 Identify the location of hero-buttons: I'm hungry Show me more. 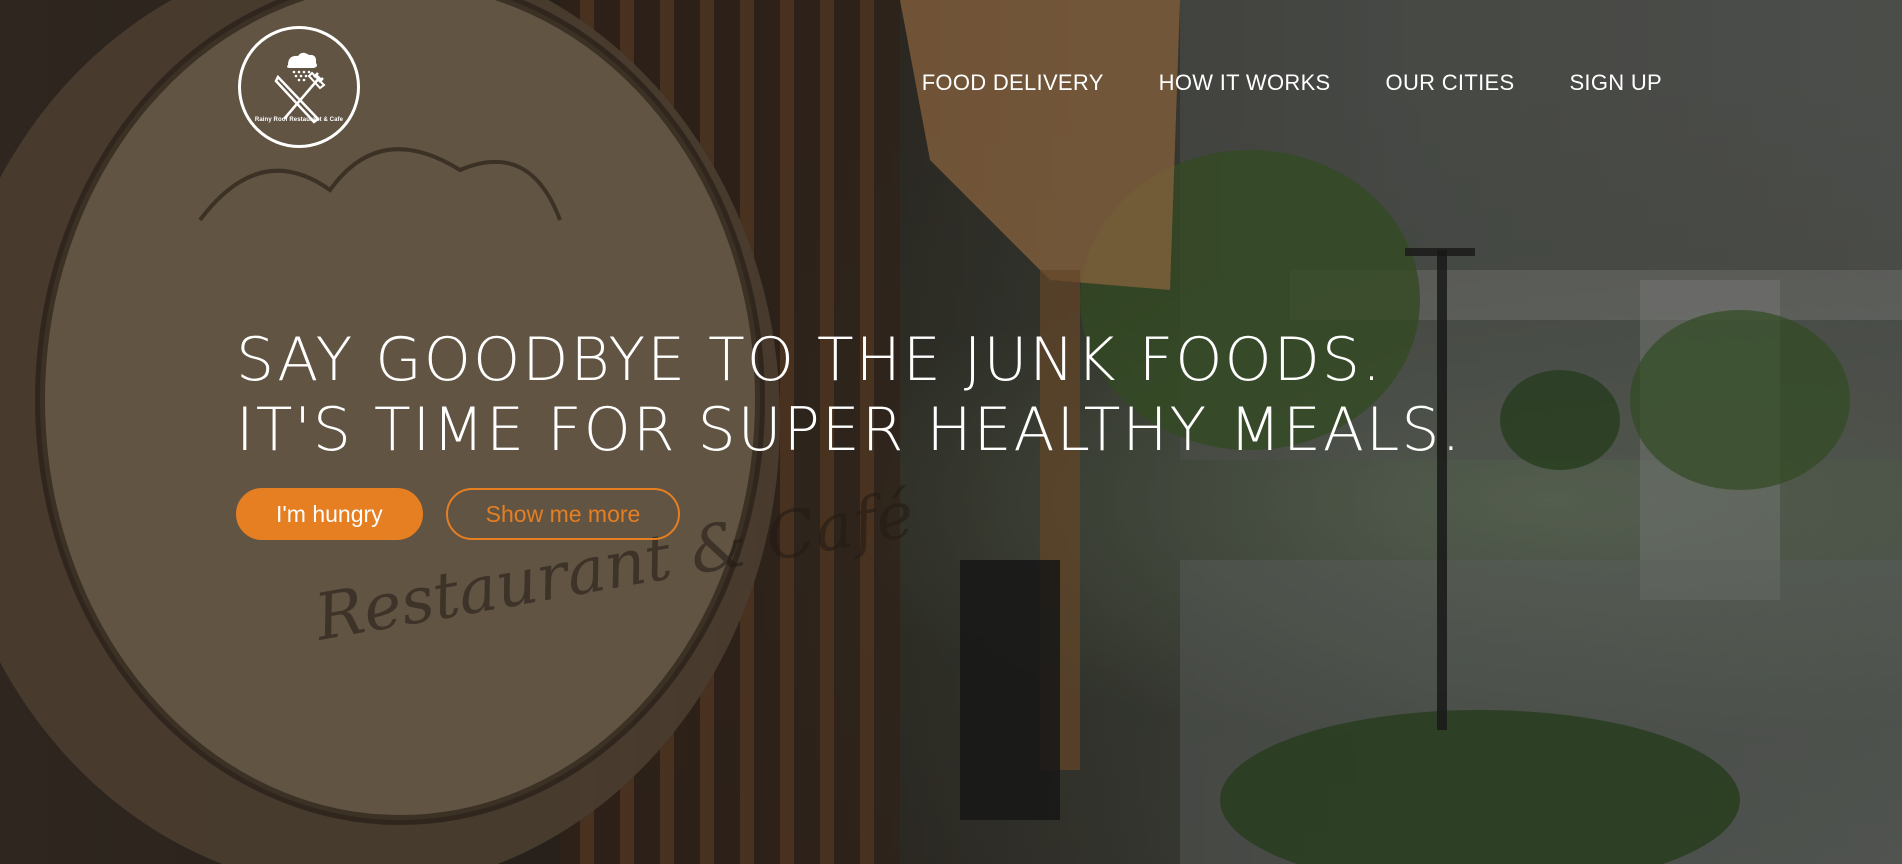
(458, 514).